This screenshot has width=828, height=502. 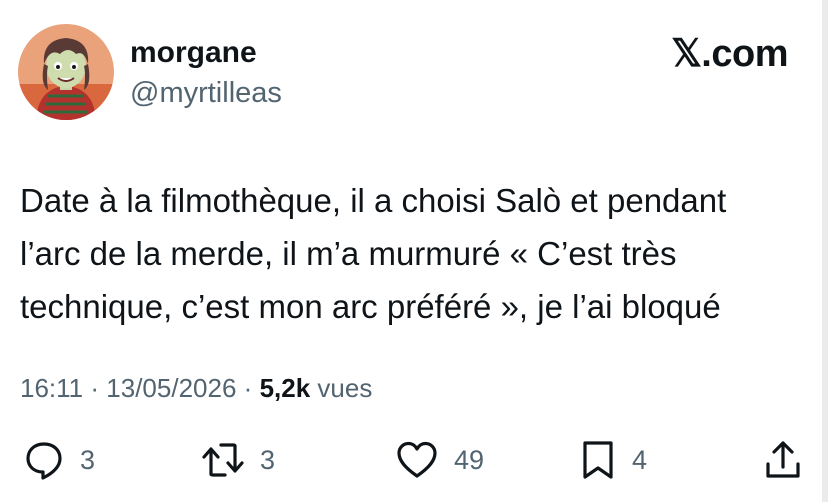 I want to click on avatar, so click(x=66, y=72).